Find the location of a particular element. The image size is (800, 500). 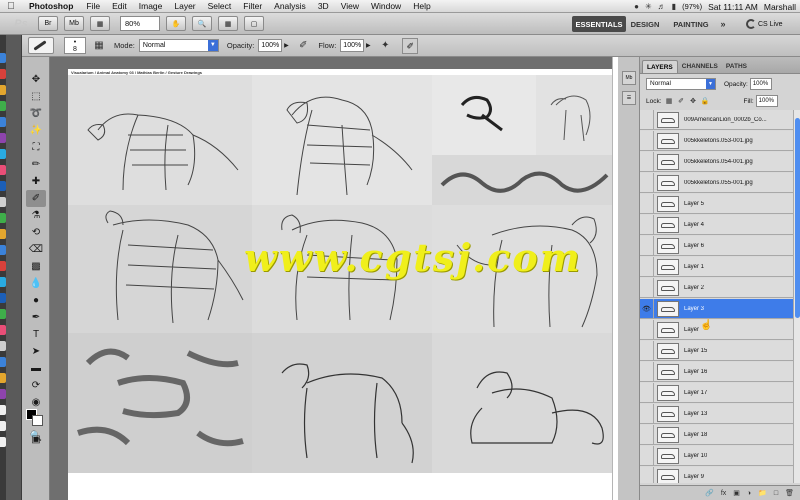

eyedropper-tool-icon: ✏ is located at coordinates (36, 164).